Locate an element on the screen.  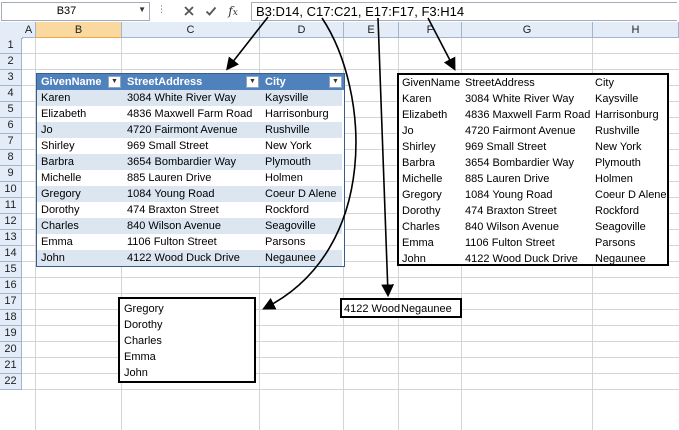
row-header-3: 3 is located at coordinates (11, 78).